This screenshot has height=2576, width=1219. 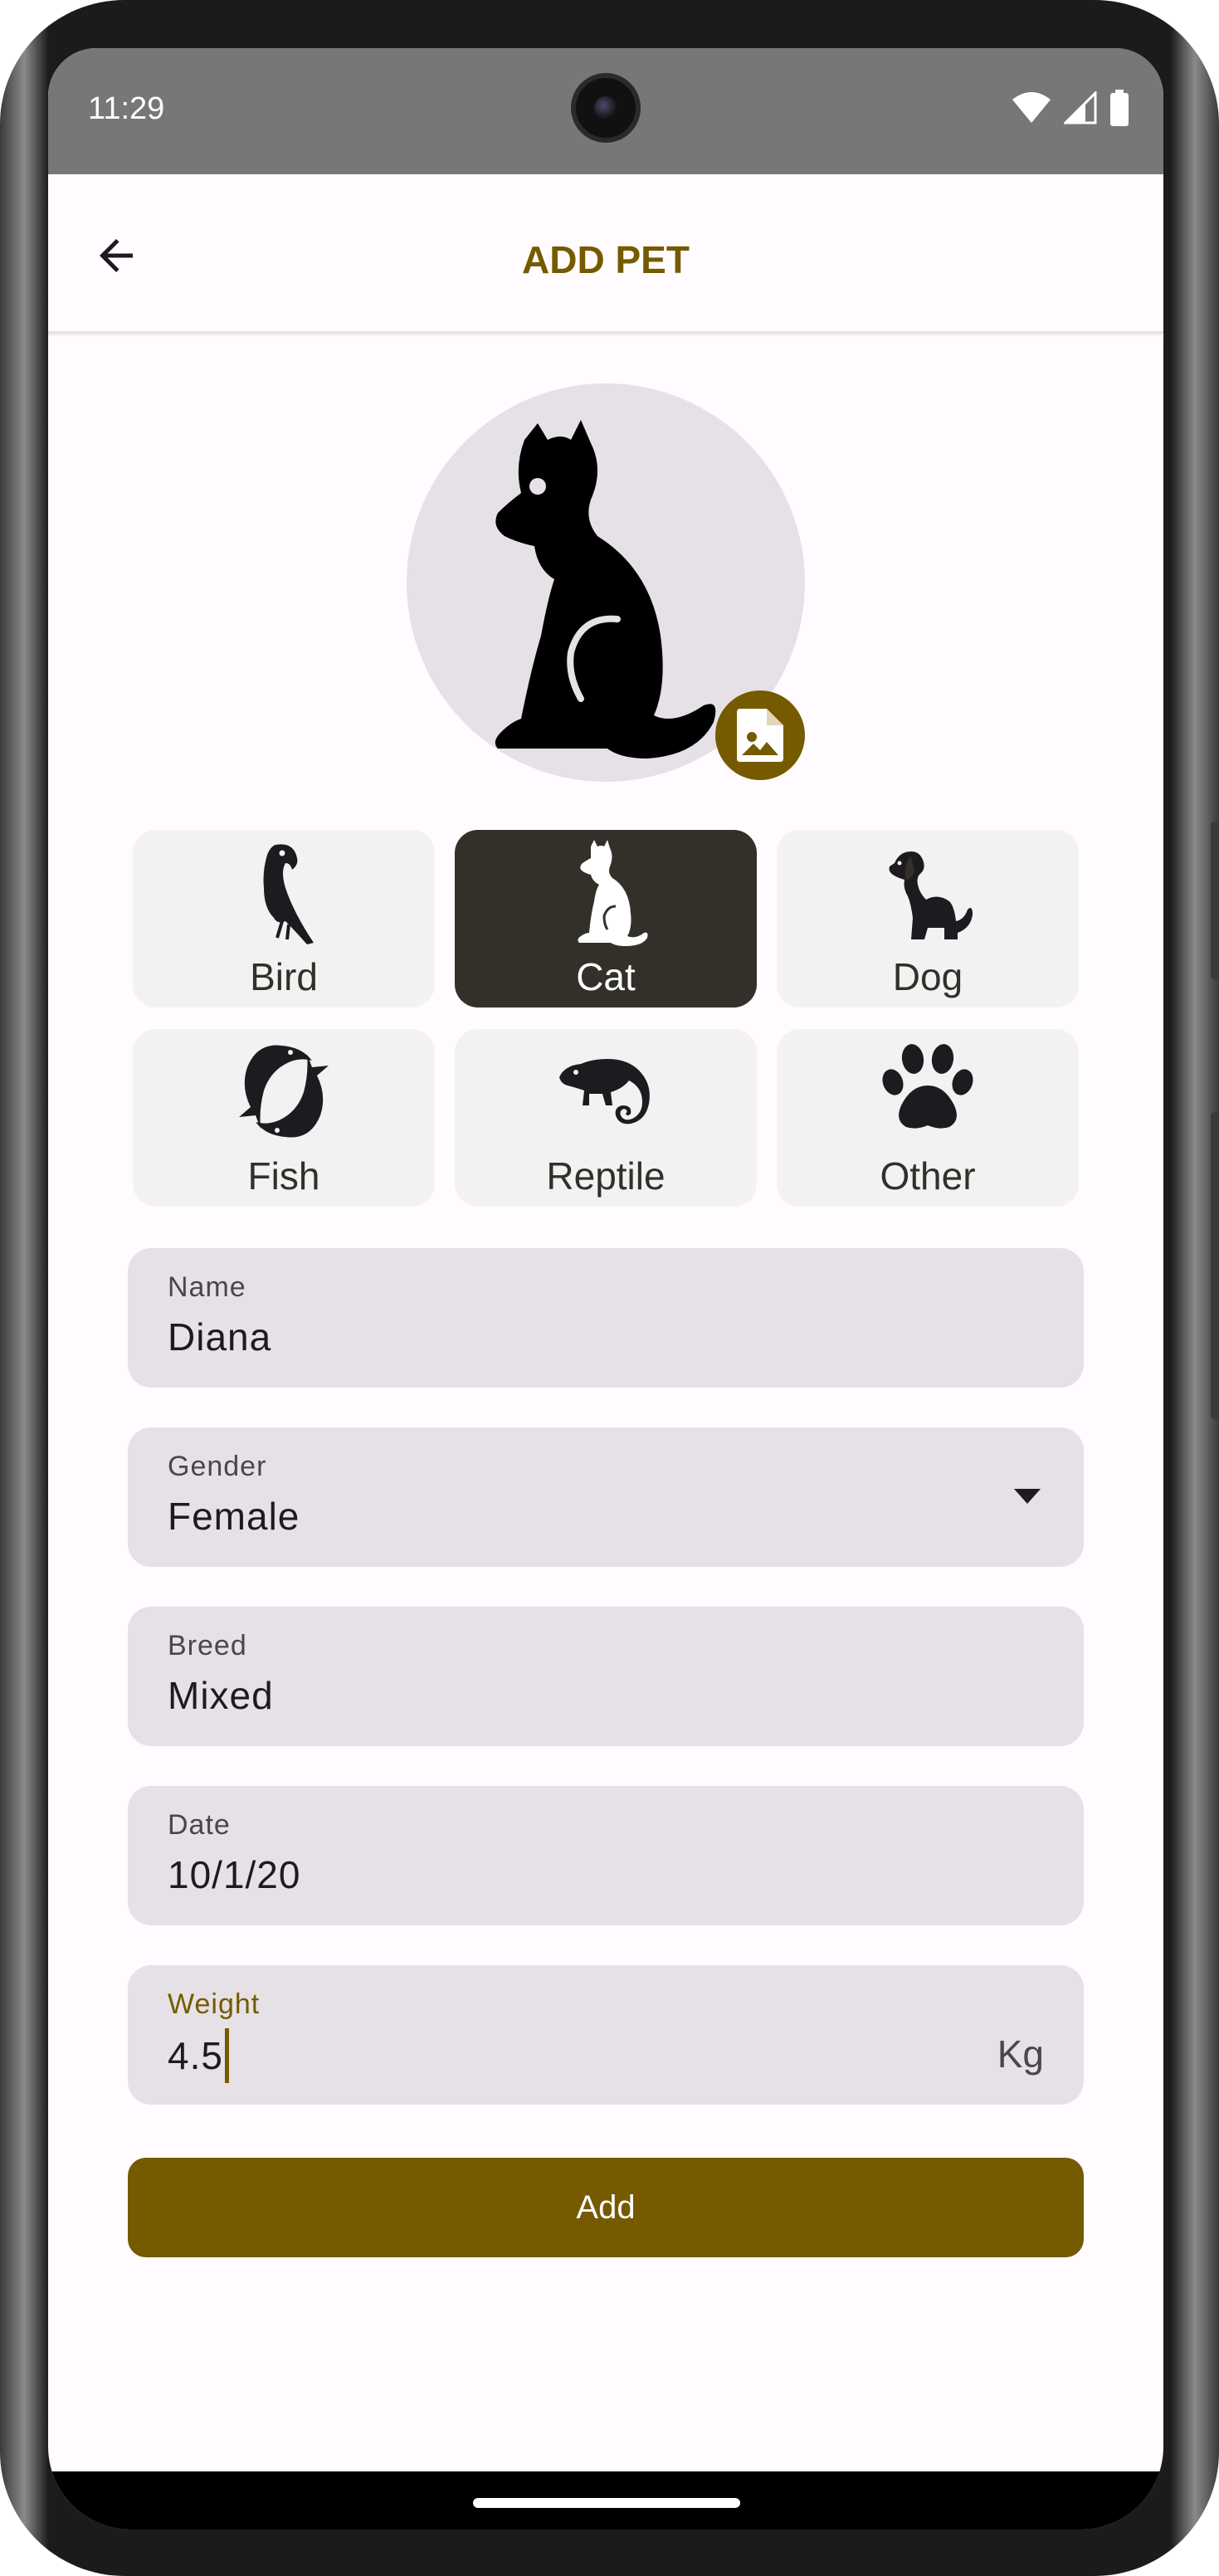 What do you see at coordinates (1119, 108) in the screenshot?
I see `battery-icon` at bounding box center [1119, 108].